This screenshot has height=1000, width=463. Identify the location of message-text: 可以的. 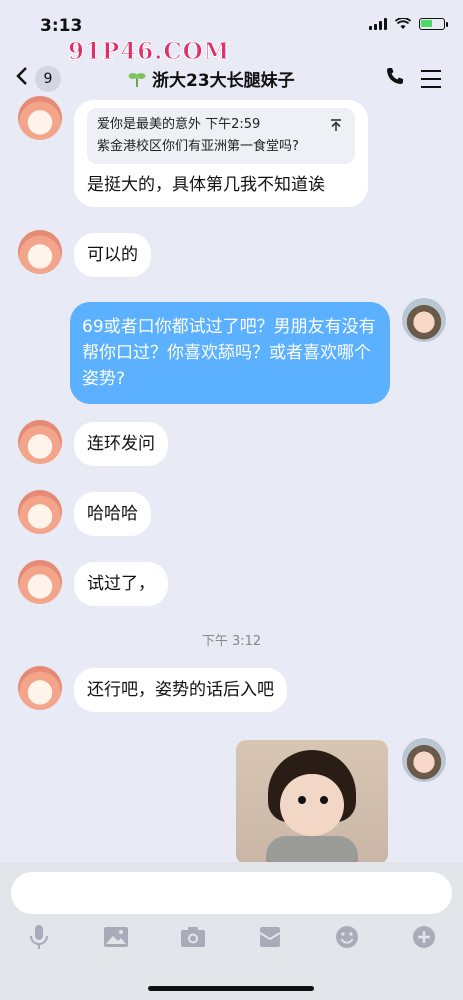
(112, 255).